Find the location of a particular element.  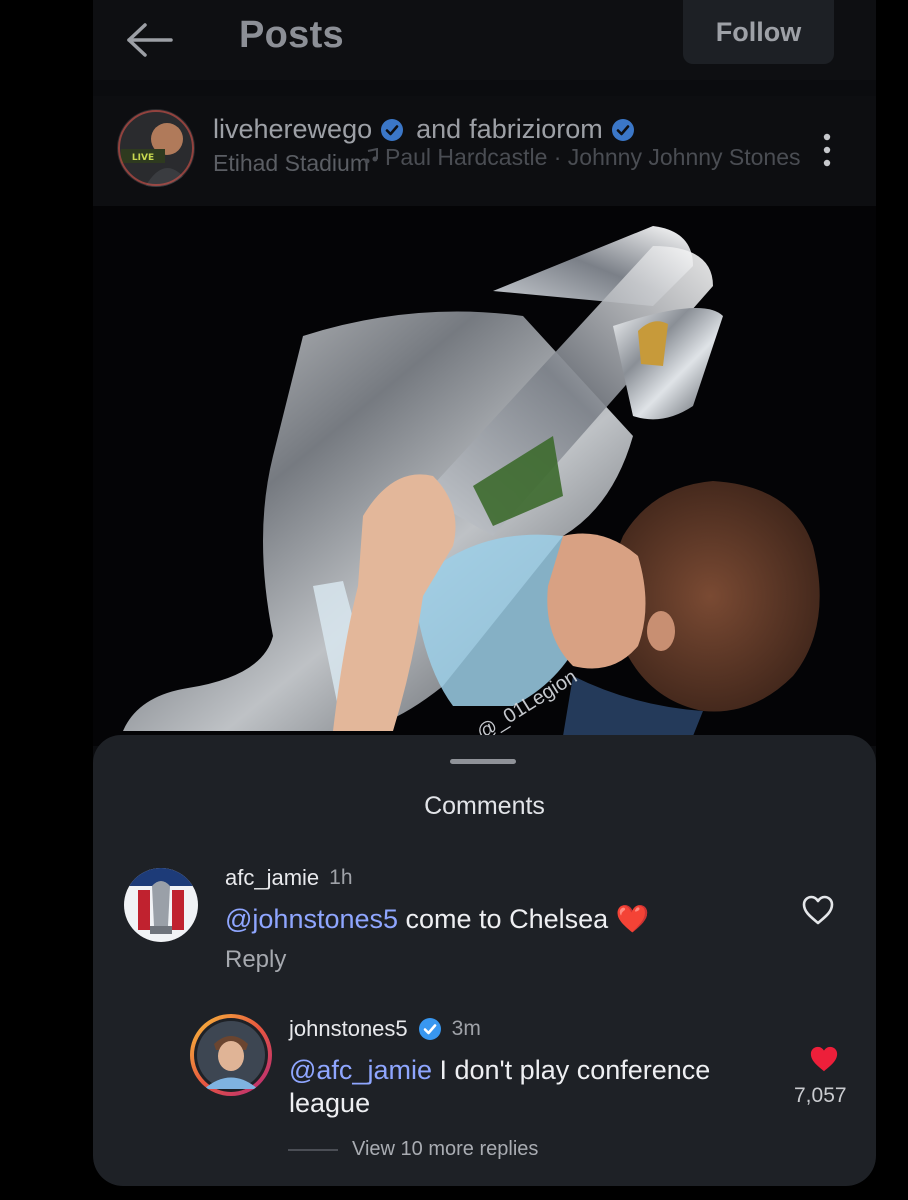

comment-username: afc_jamie is located at coordinates (272, 878).